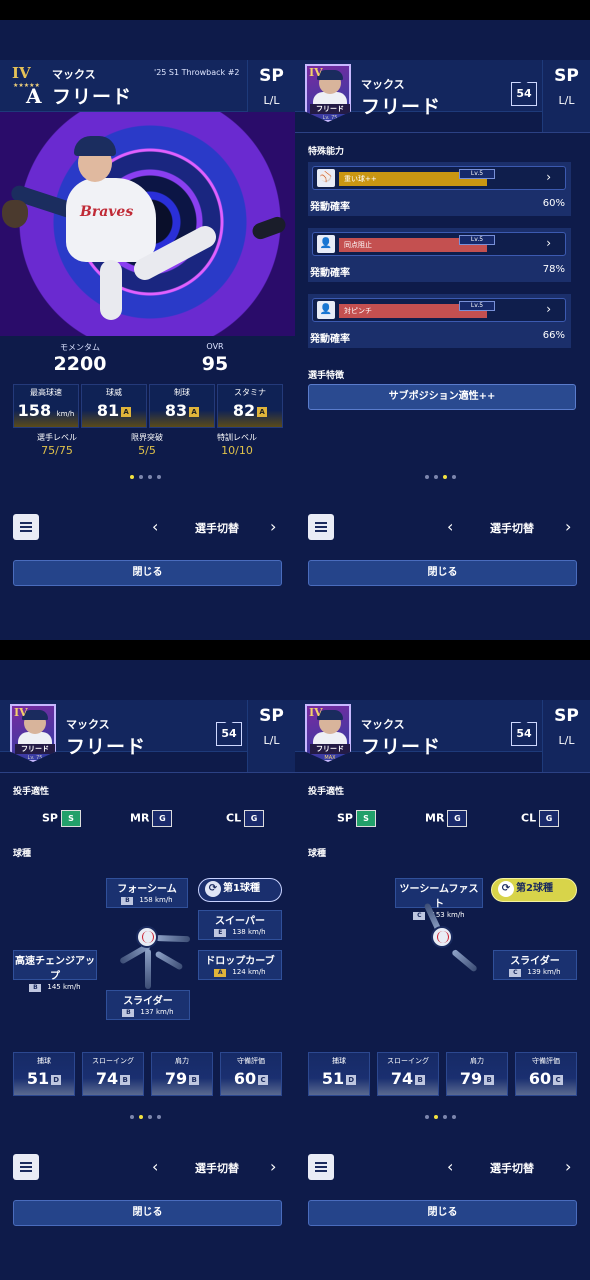 The height and width of the screenshot is (1280, 590). Describe the element at coordinates (215, 346) in the screenshot. I see `ovr-label: OVR` at that location.